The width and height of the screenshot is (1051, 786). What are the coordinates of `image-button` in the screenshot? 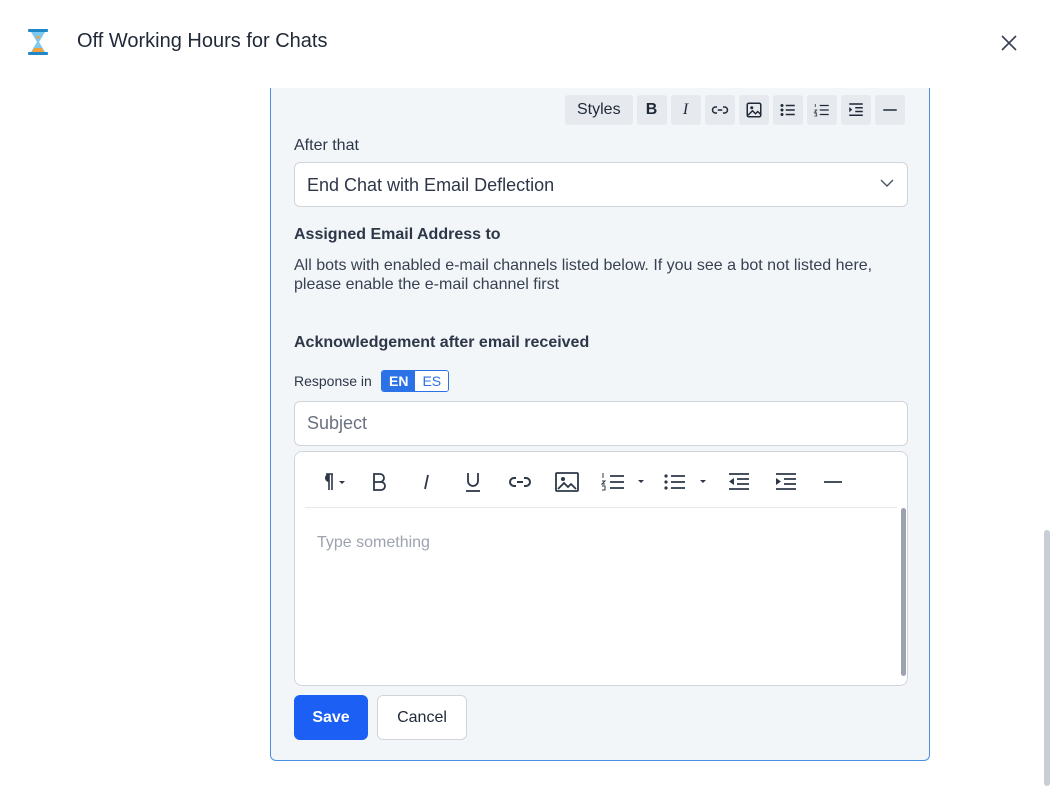 It's located at (753, 110).